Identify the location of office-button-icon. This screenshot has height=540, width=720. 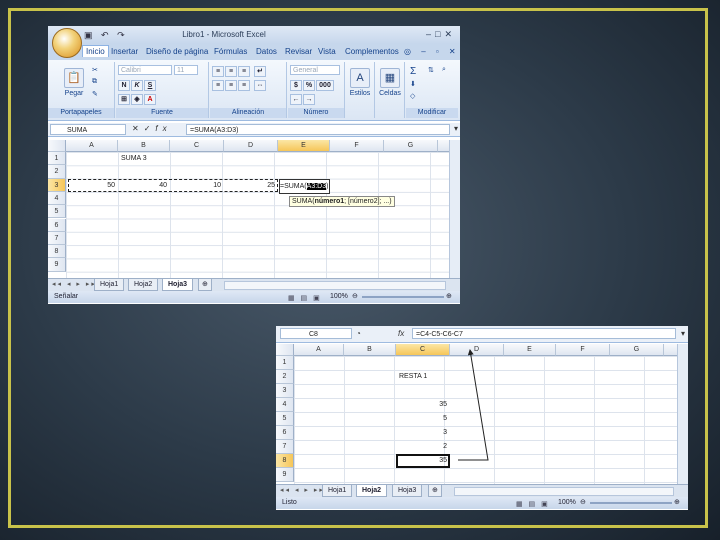
(67, 43).